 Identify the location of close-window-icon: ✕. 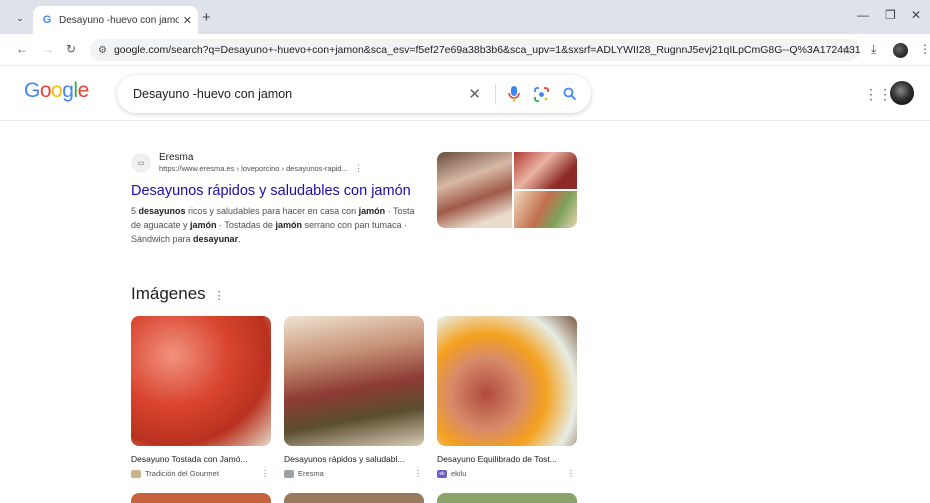
(916, 15).